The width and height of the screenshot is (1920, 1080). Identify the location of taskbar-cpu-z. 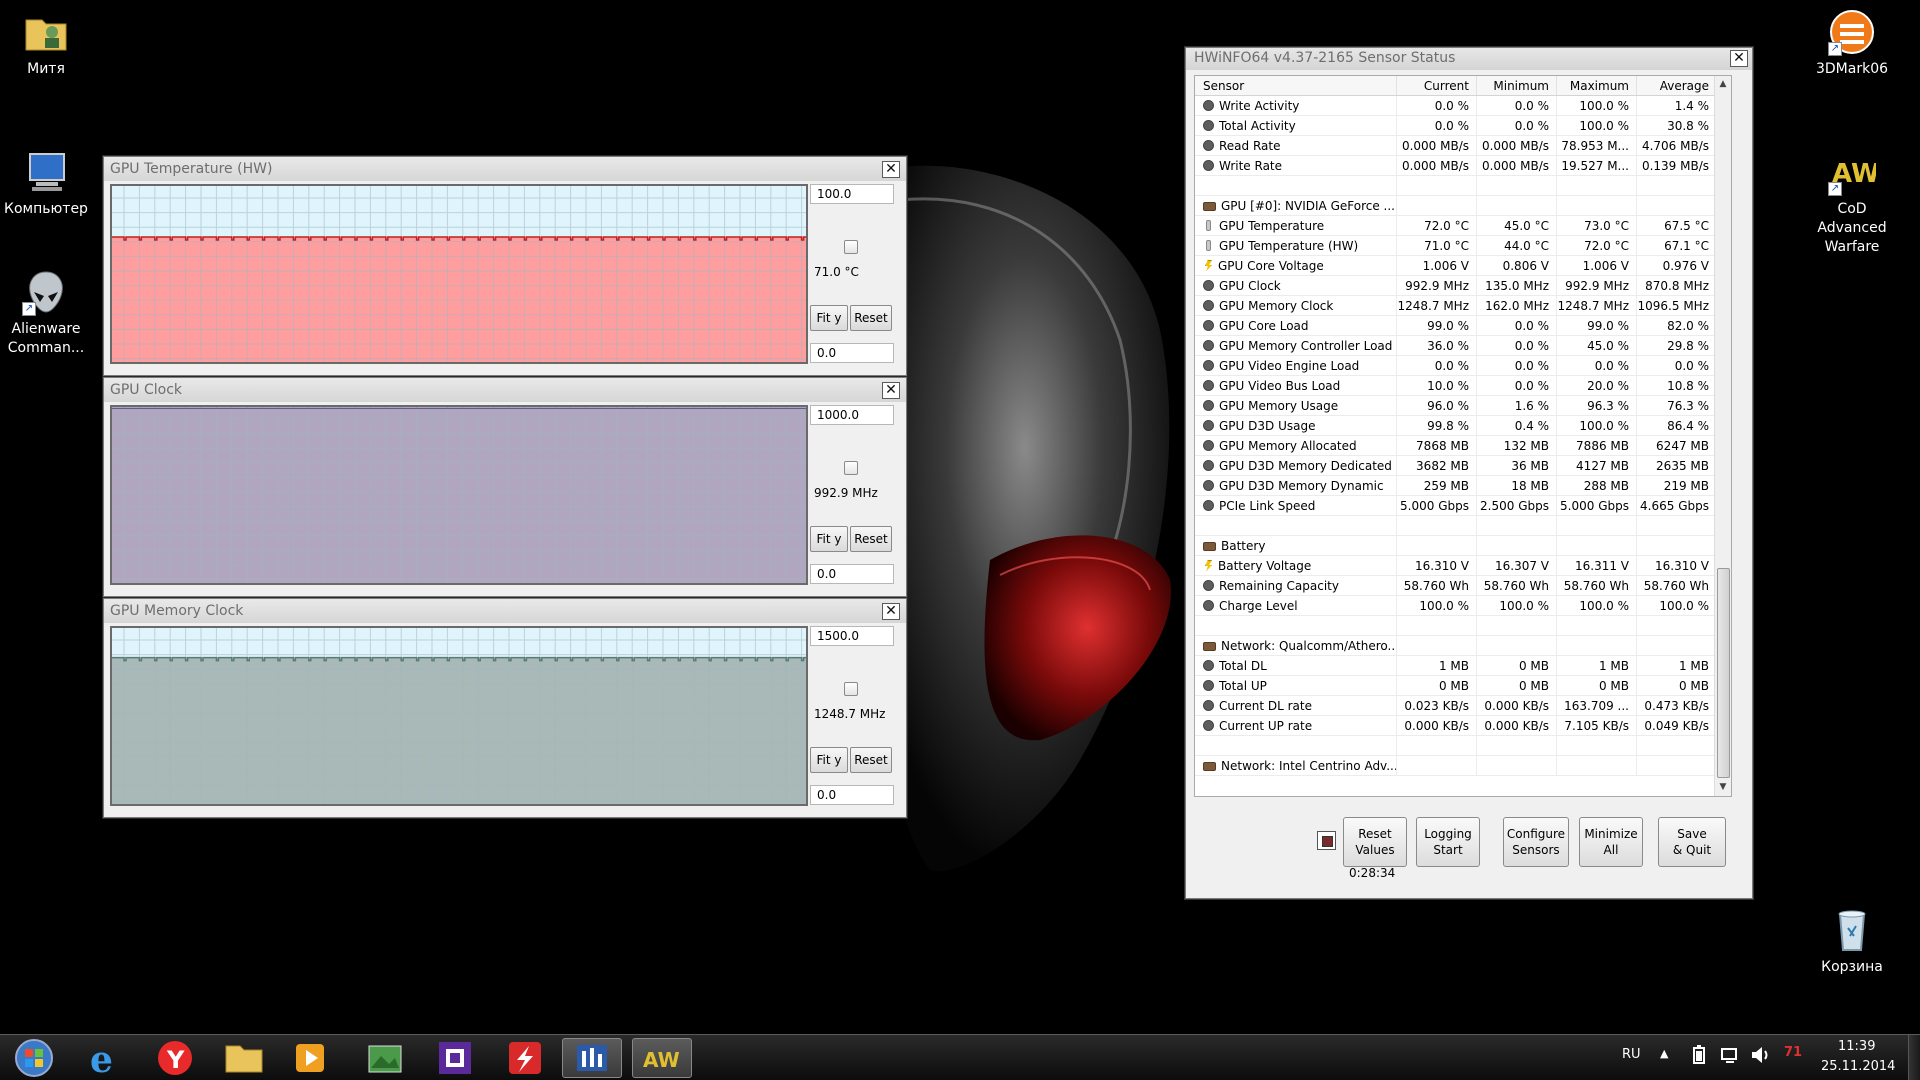
(455, 1058).